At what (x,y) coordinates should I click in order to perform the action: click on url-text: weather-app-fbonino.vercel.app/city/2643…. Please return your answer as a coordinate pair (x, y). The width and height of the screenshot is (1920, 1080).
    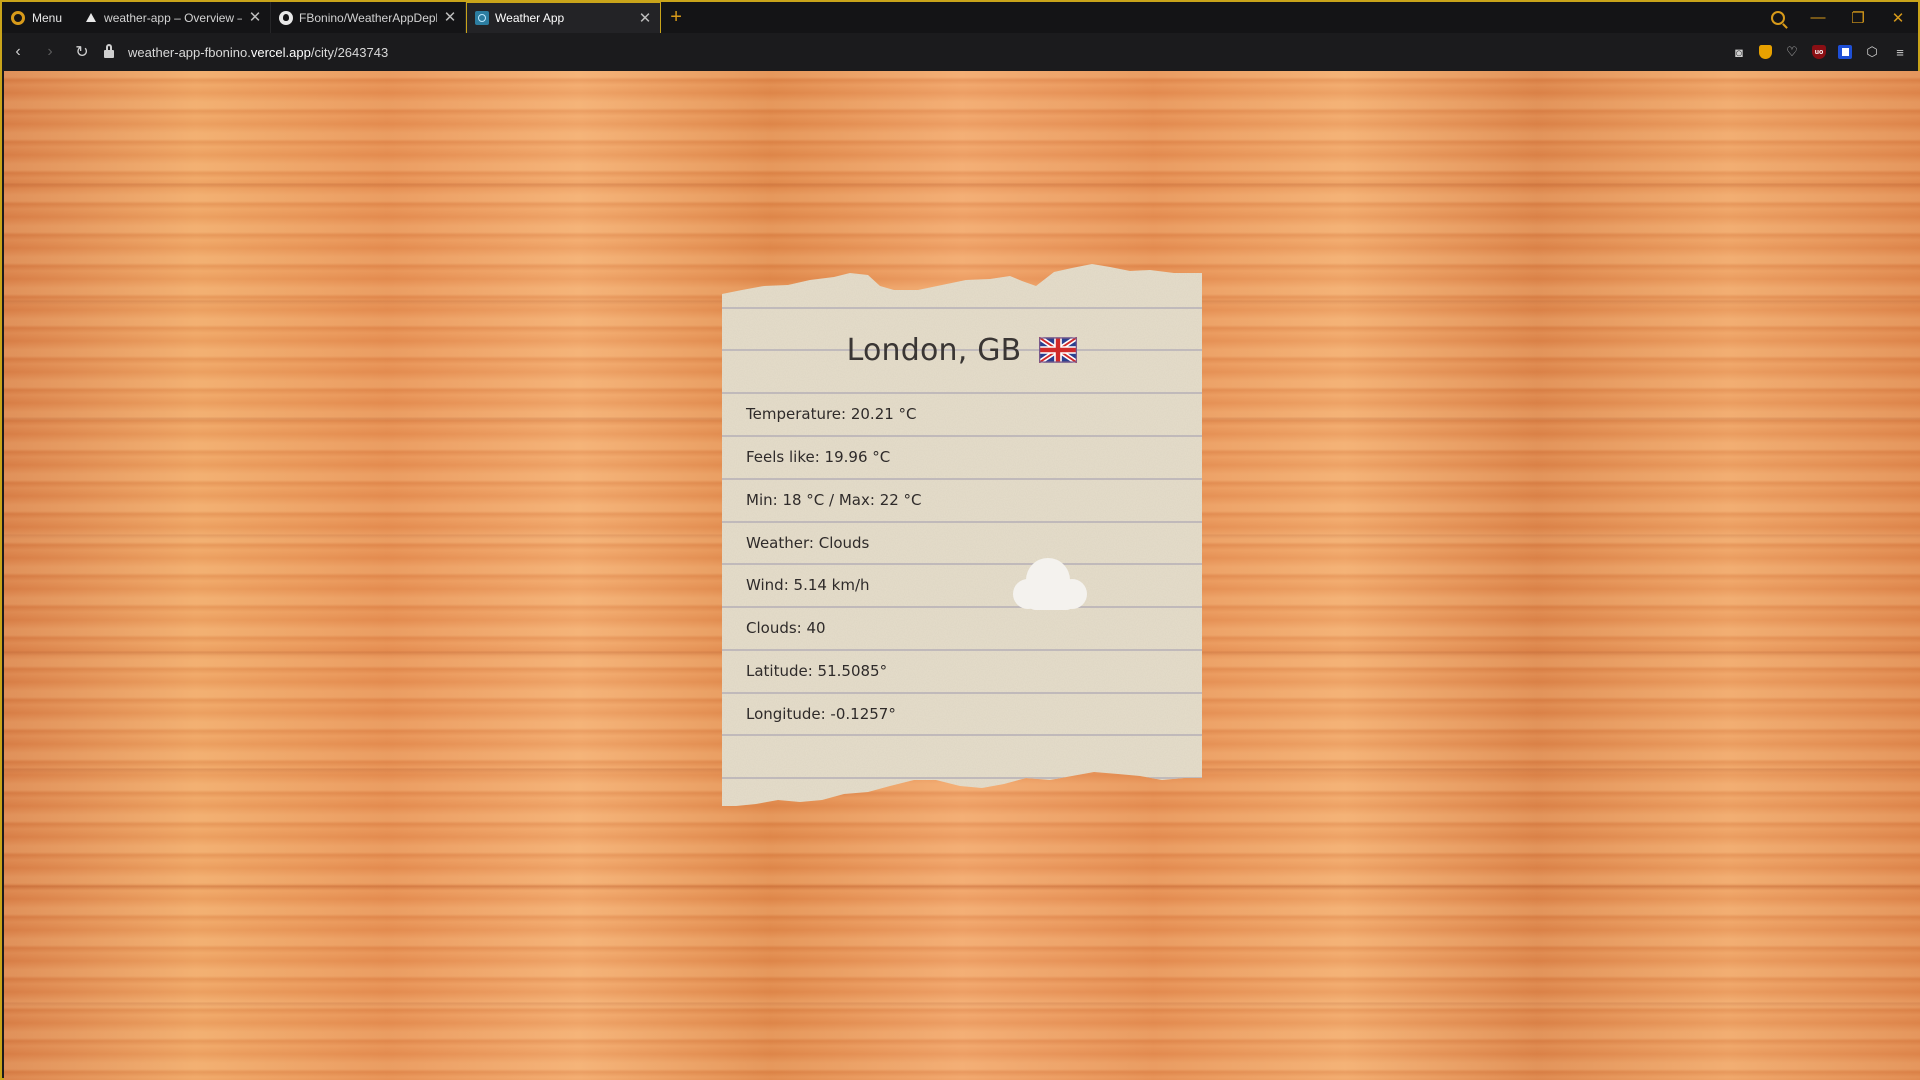
    Looking at the image, I should click on (258, 52).